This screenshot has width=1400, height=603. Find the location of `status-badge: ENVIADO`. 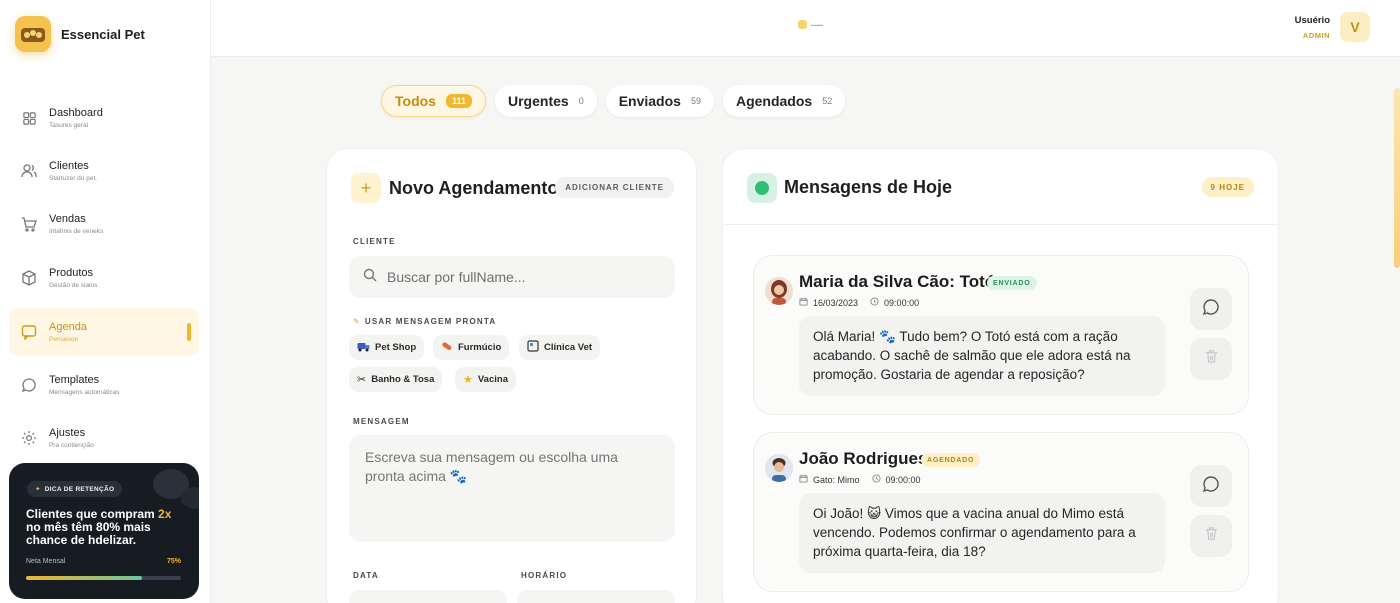

status-badge: ENVIADO is located at coordinates (1012, 283).